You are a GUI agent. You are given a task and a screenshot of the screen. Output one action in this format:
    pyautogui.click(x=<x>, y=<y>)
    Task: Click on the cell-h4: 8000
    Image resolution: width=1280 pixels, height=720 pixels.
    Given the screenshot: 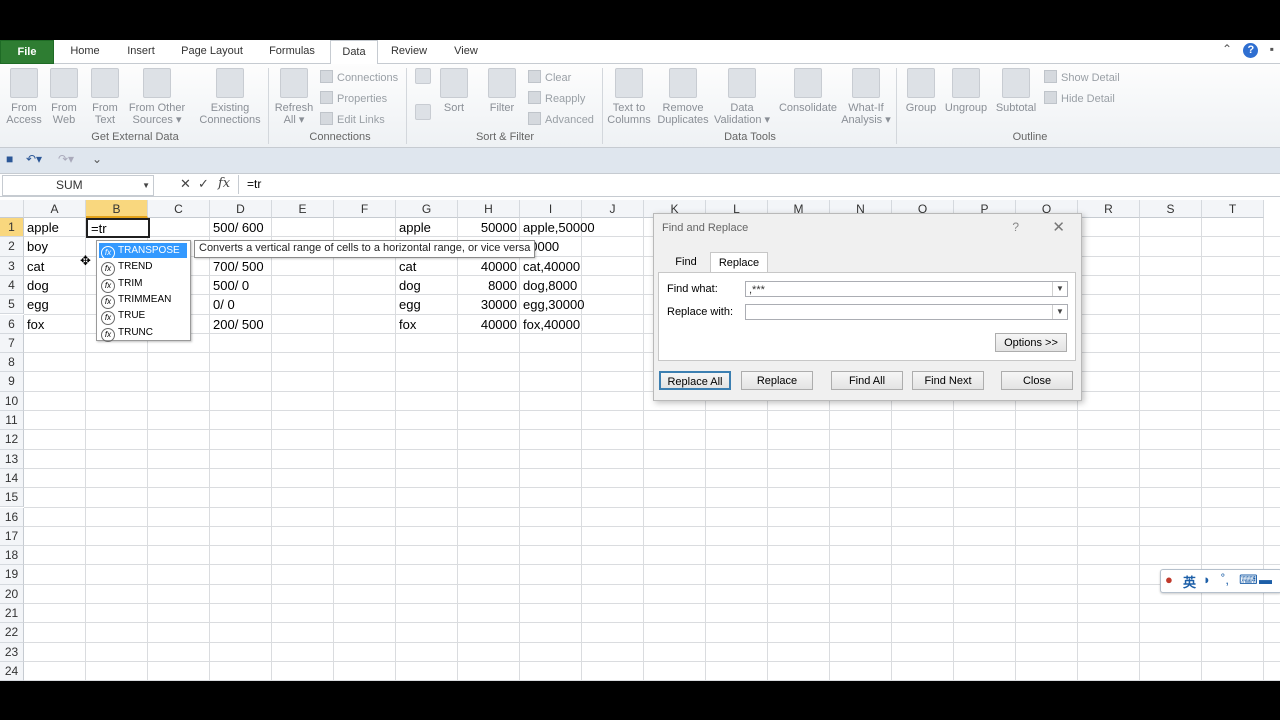 What is the action you would take?
    pyautogui.click(x=489, y=285)
    